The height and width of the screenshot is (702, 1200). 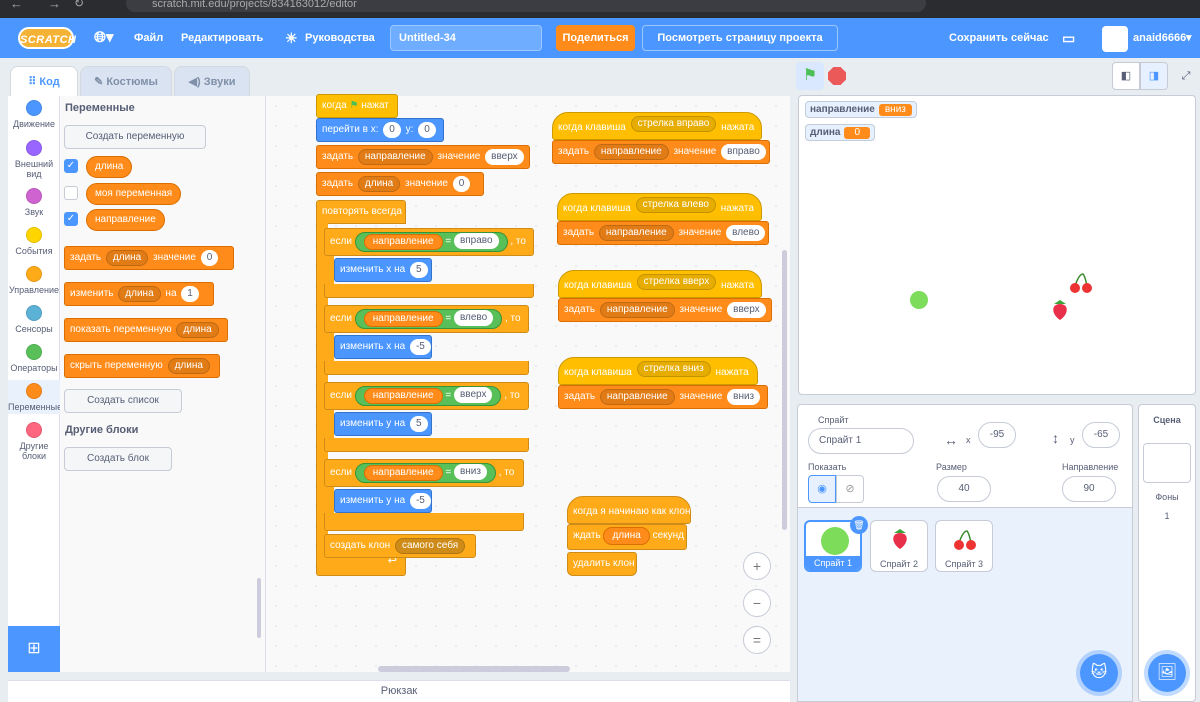 What do you see at coordinates (134, 194) in the screenshot?
I see `variable-reporter: моя переменная` at bounding box center [134, 194].